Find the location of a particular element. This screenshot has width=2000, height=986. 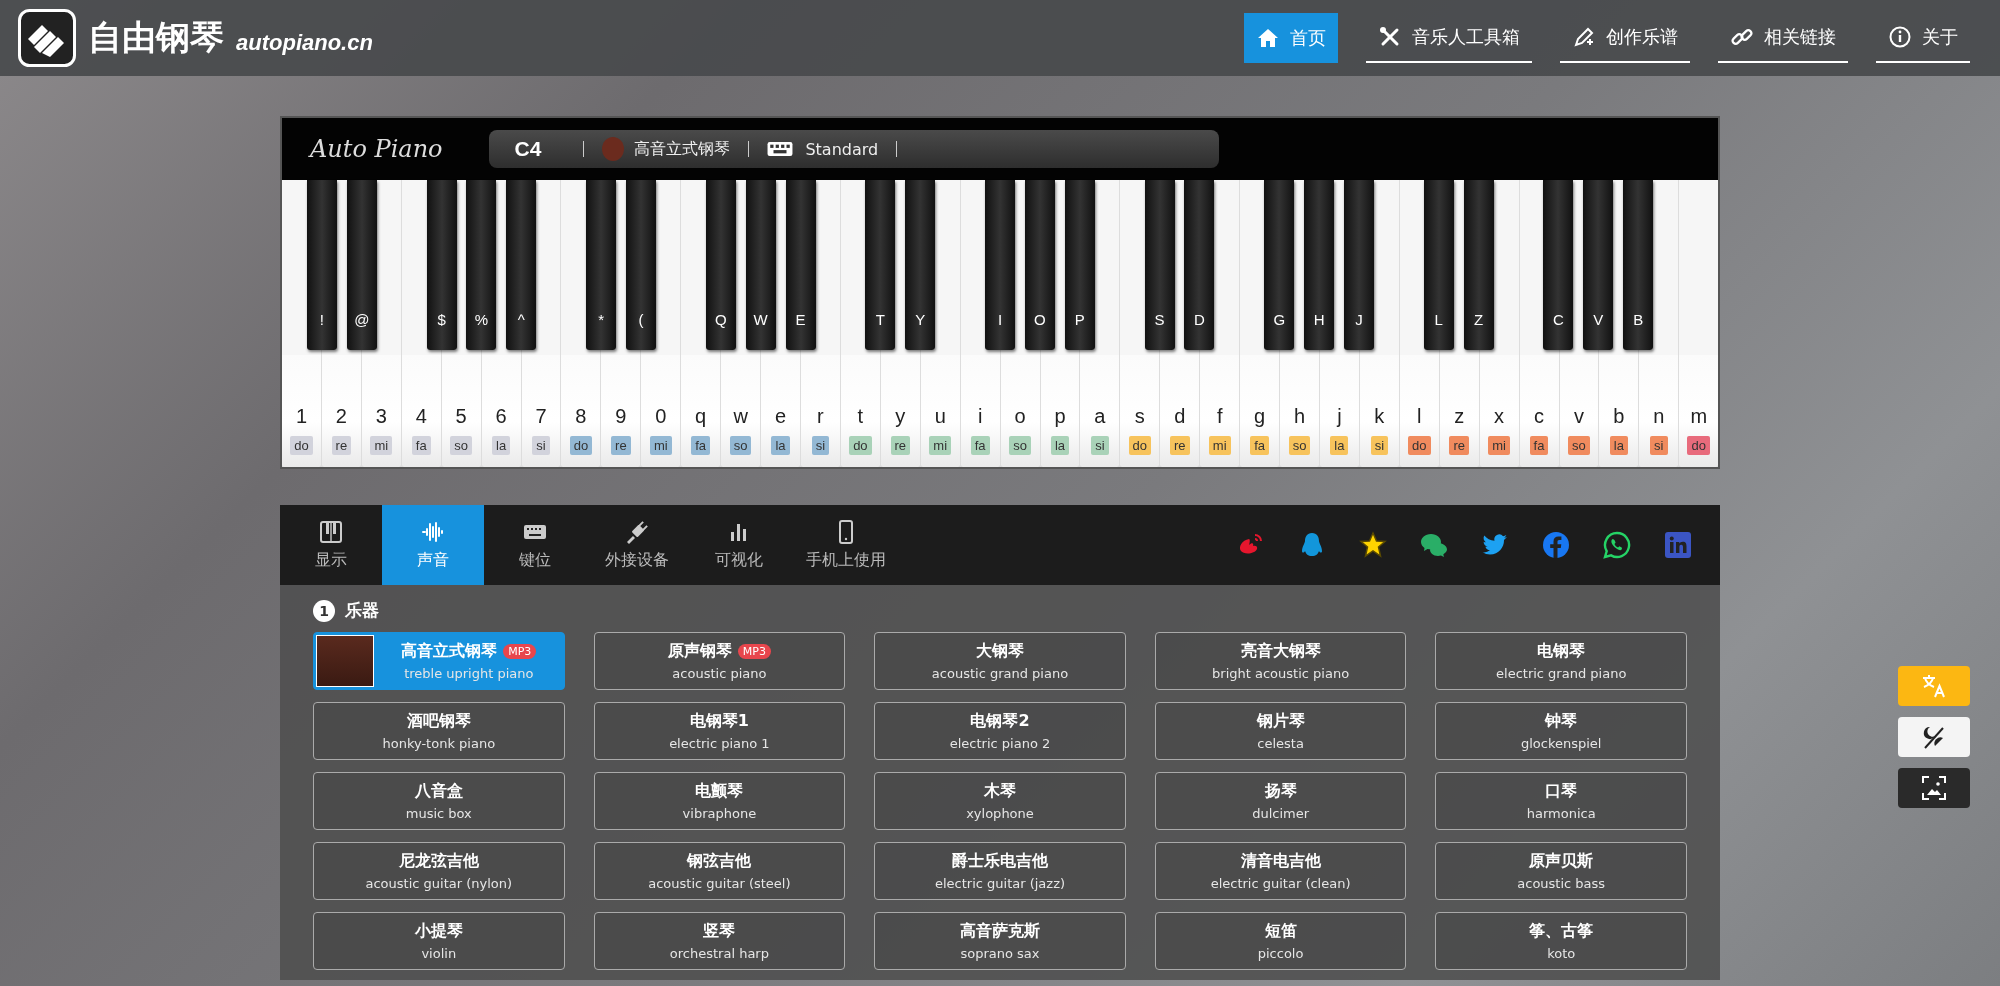

sharp-key: O is located at coordinates (1039, 265).